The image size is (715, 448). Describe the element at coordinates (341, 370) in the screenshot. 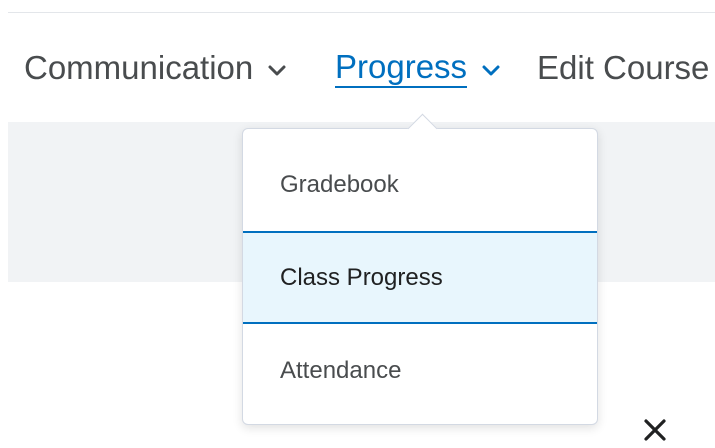

I see `menu-item-label: Attendance` at that location.